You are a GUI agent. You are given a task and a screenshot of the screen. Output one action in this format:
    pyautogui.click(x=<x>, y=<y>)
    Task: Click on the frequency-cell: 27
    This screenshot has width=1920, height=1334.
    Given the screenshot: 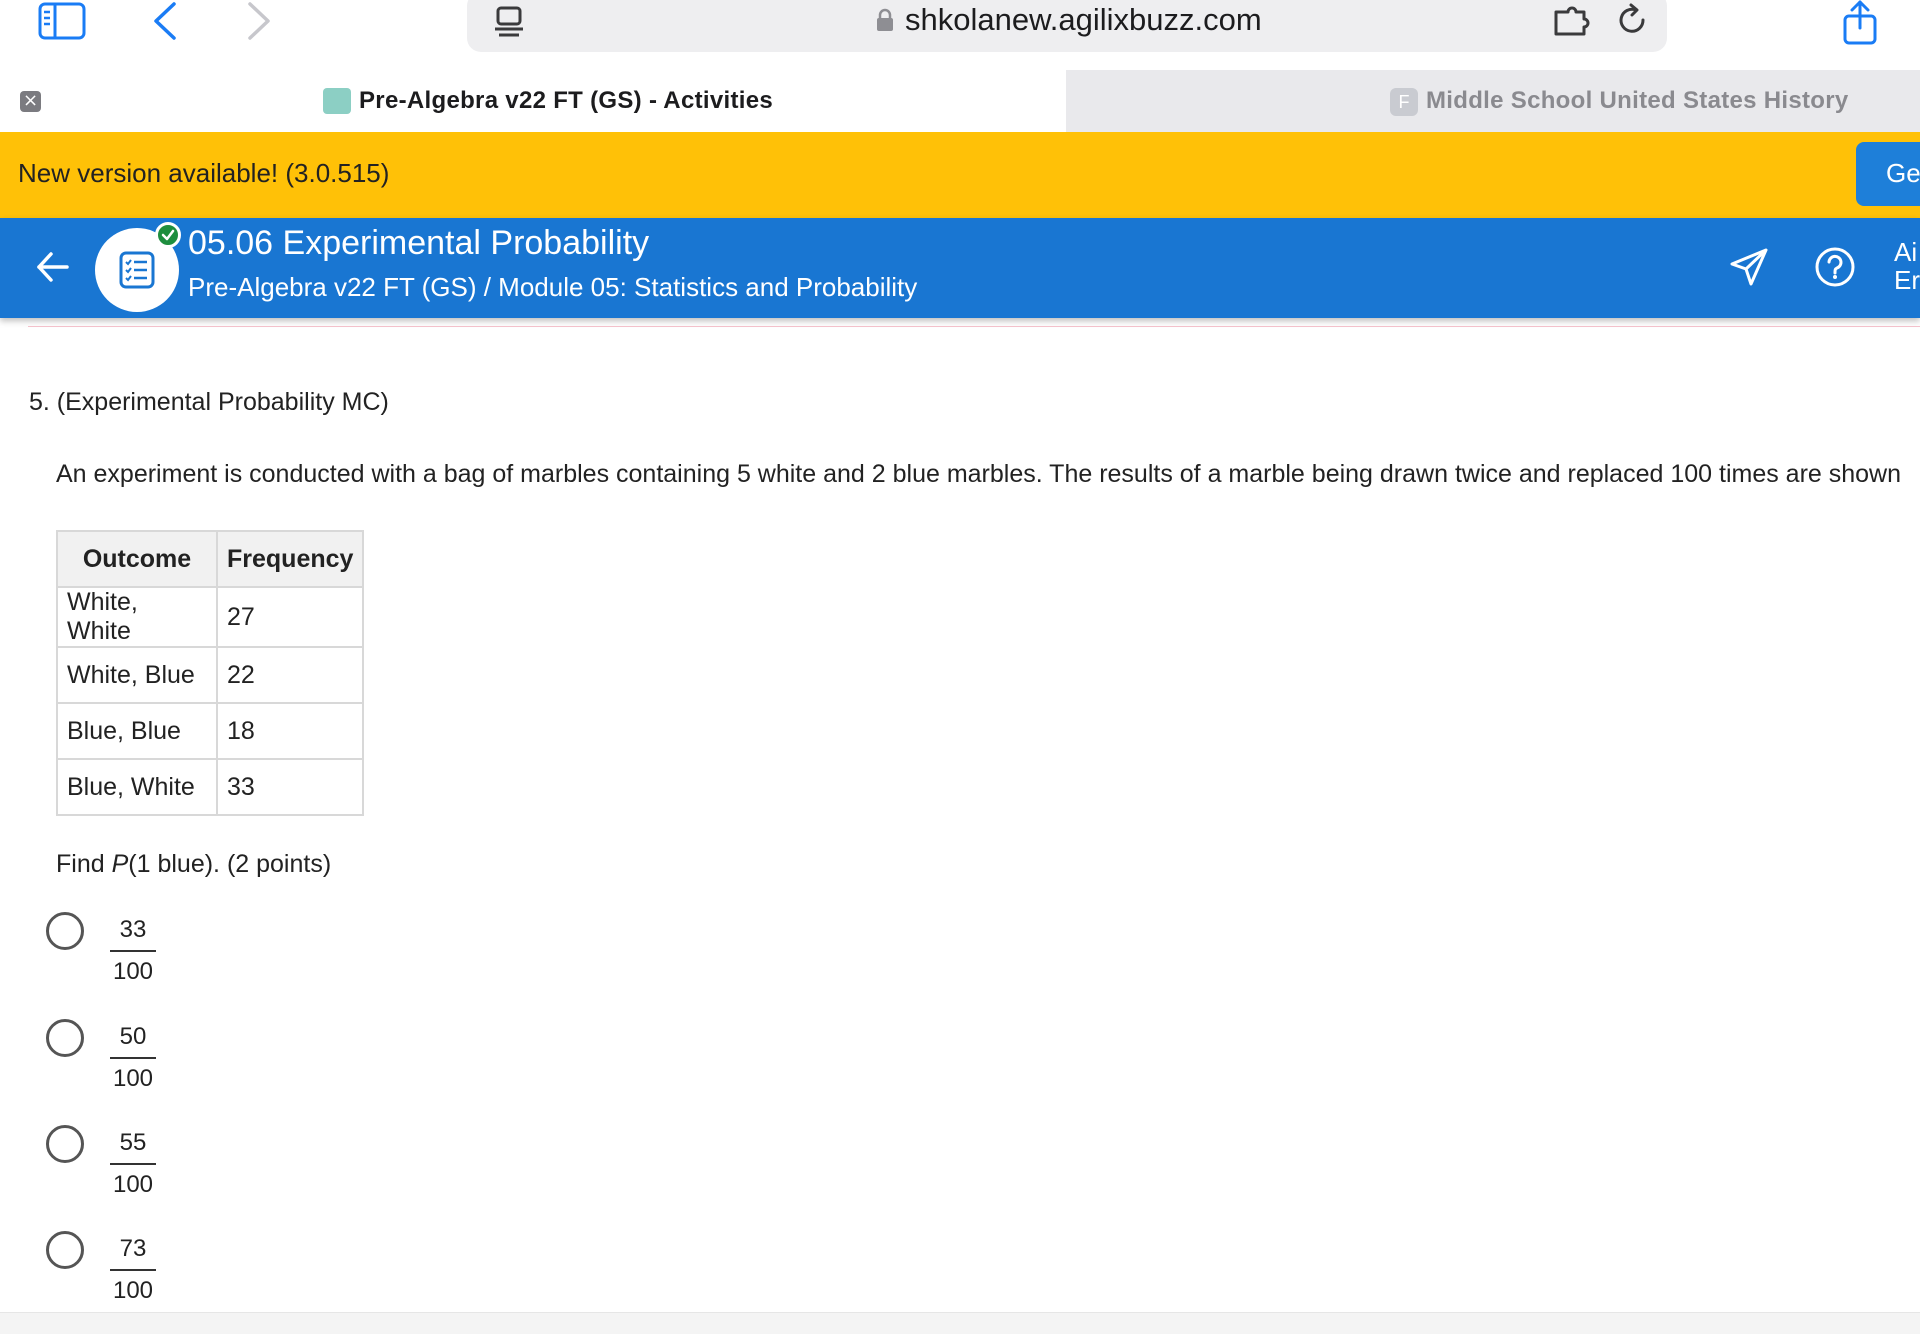 What is the action you would take?
    pyautogui.click(x=290, y=617)
    